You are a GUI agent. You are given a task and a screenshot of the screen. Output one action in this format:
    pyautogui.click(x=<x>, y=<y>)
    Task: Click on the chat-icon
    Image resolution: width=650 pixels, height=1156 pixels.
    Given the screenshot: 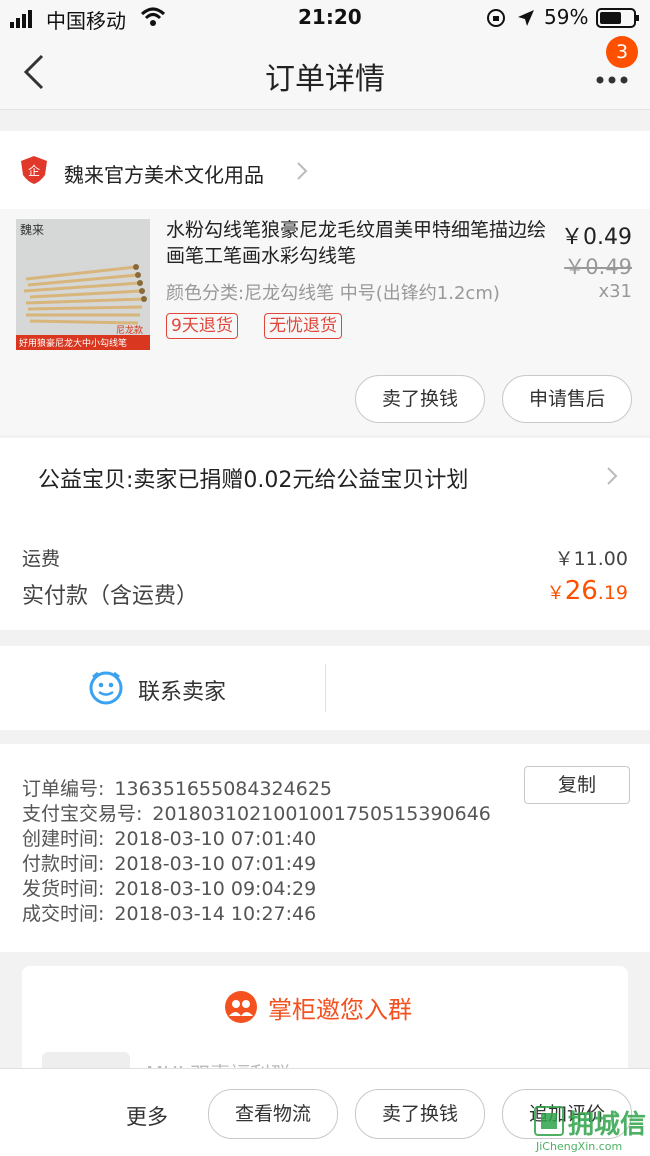 What is the action you would take?
    pyautogui.click(x=106, y=690)
    